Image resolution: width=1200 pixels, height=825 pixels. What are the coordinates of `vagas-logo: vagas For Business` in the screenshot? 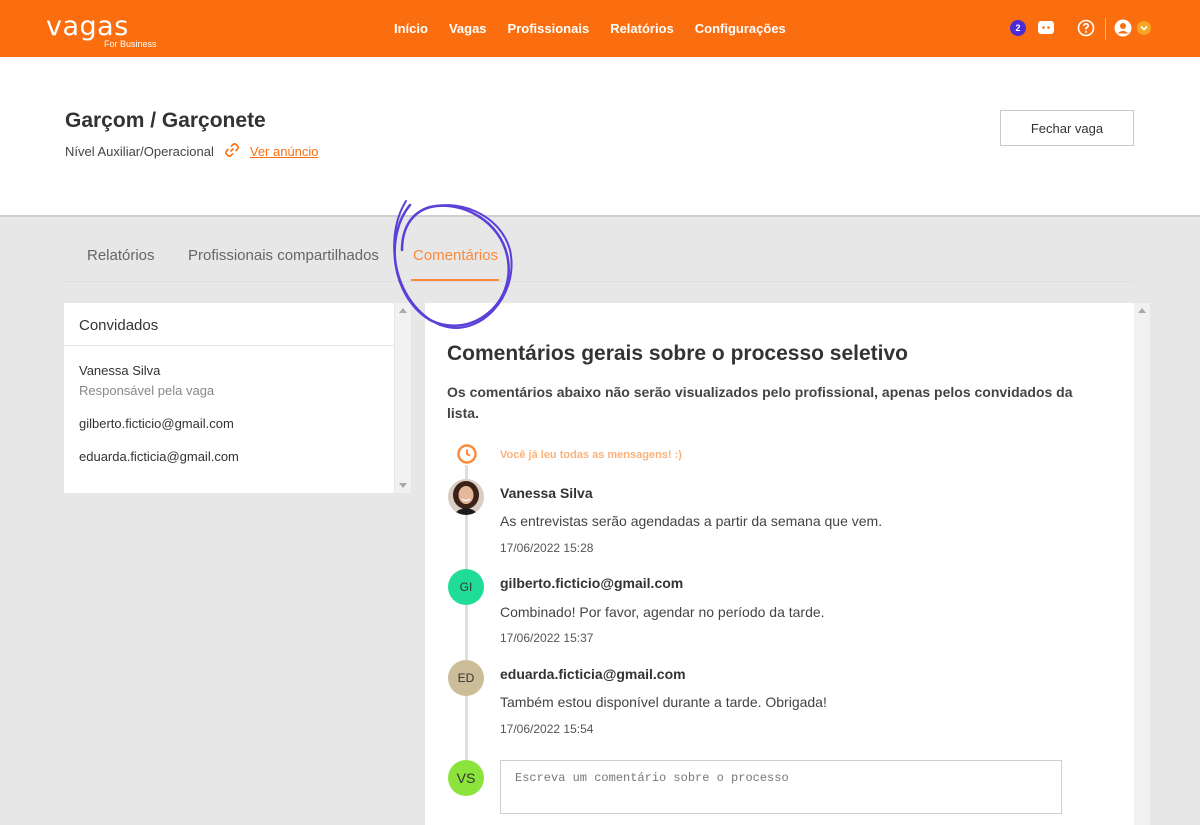 It's located at (101, 30).